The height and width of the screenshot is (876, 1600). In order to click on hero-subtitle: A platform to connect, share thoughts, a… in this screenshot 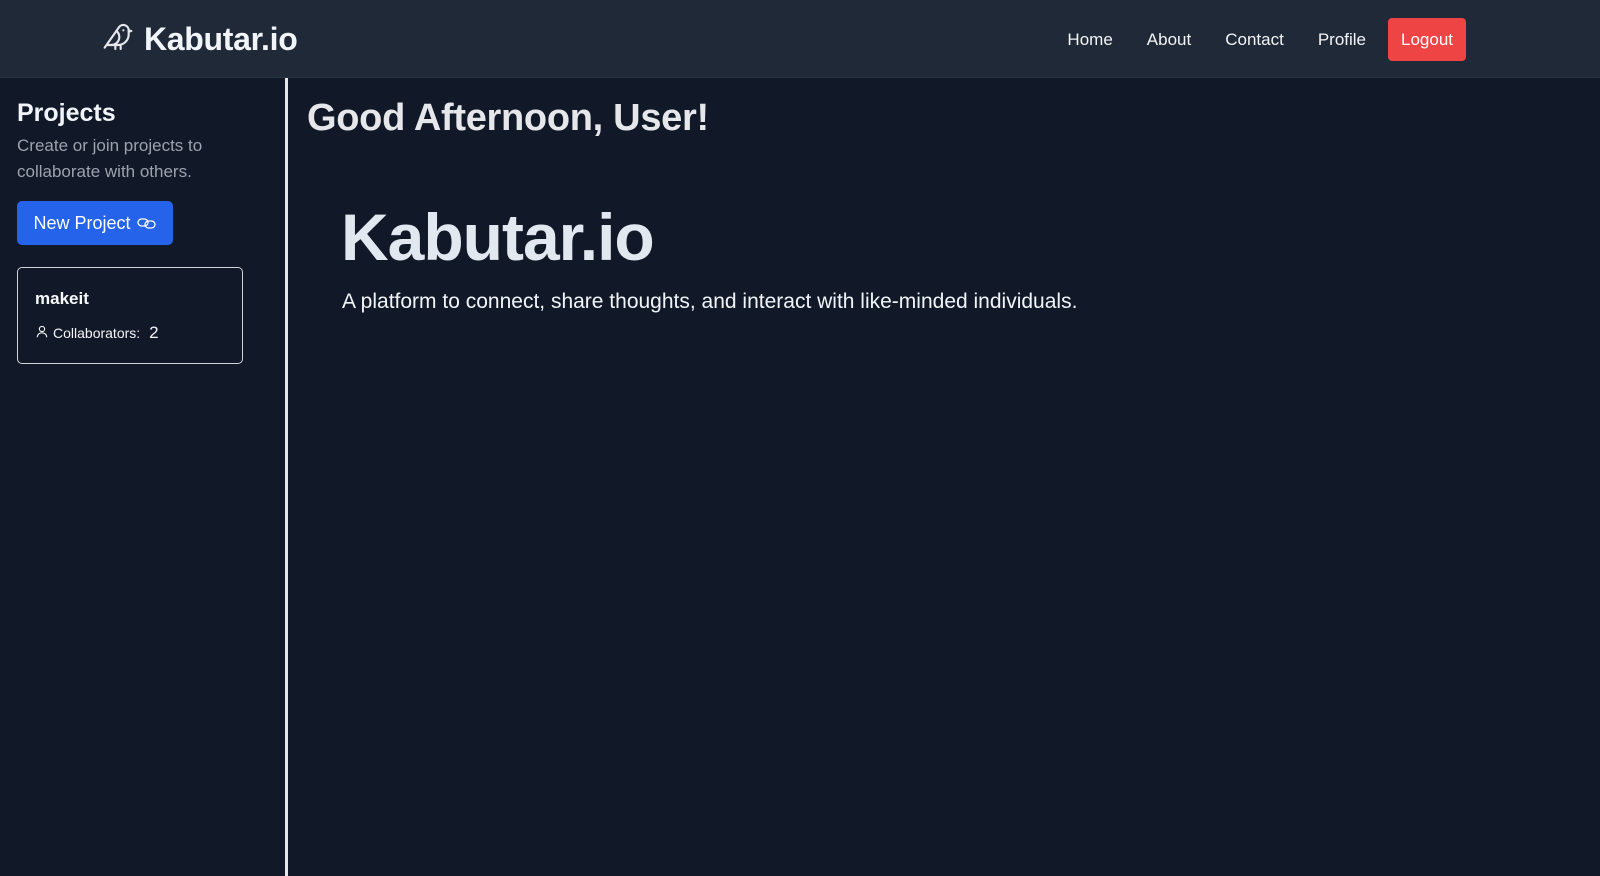, I will do `click(710, 301)`.